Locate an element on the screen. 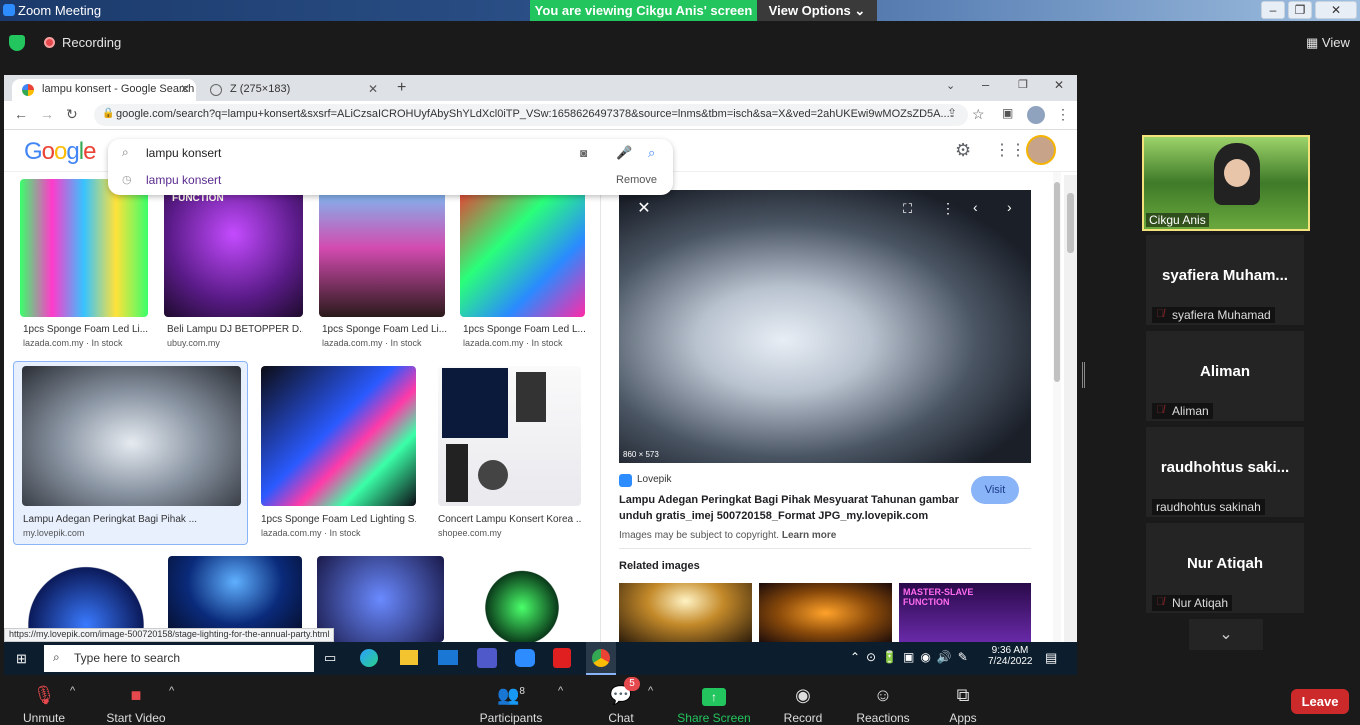  restore-button: ❐ is located at coordinates (1300, 10).